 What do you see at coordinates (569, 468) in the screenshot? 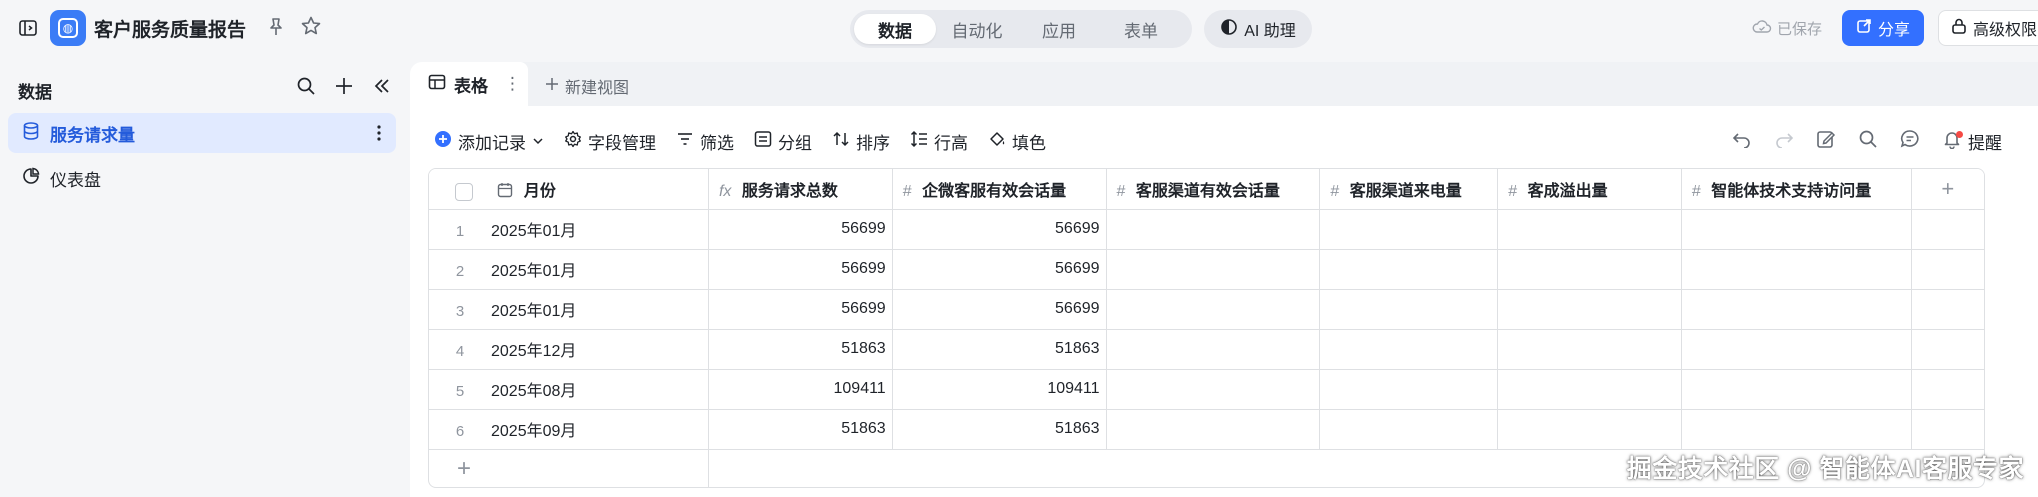
I see `add-row-button: +` at bounding box center [569, 468].